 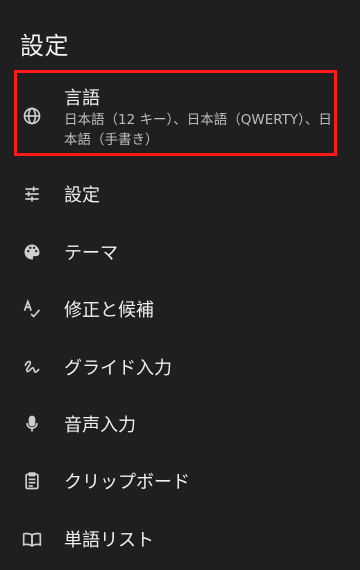 I want to click on settings-item-label: テーマ, so click(x=91, y=253).